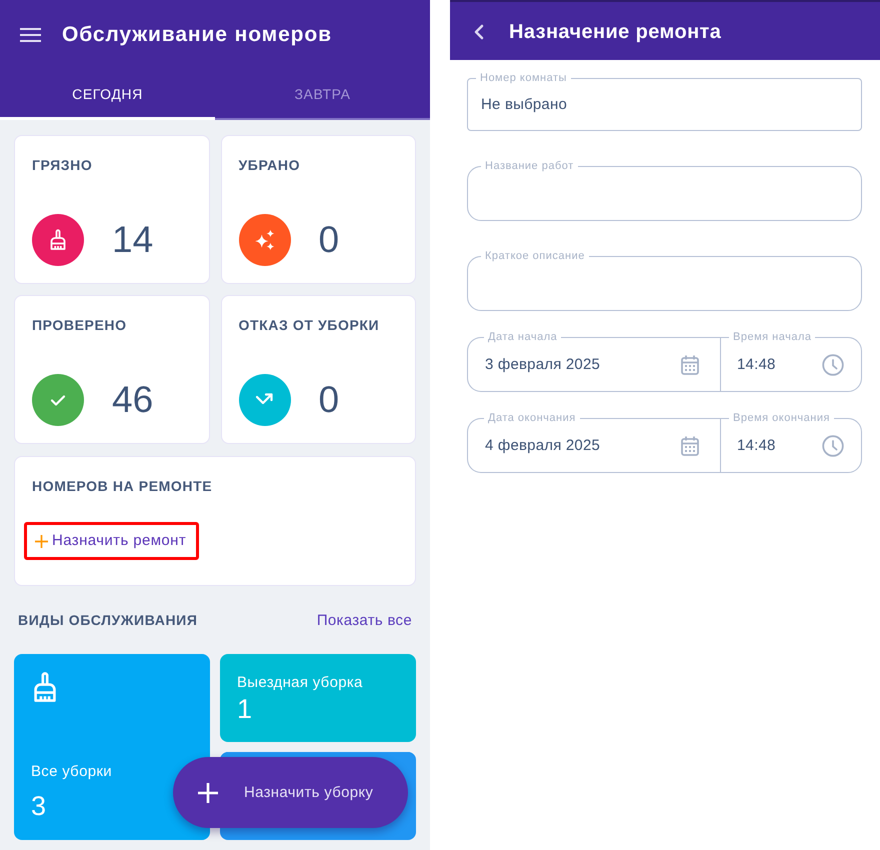  I want to click on app-title: Обслуживание номеров, so click(197, 35).